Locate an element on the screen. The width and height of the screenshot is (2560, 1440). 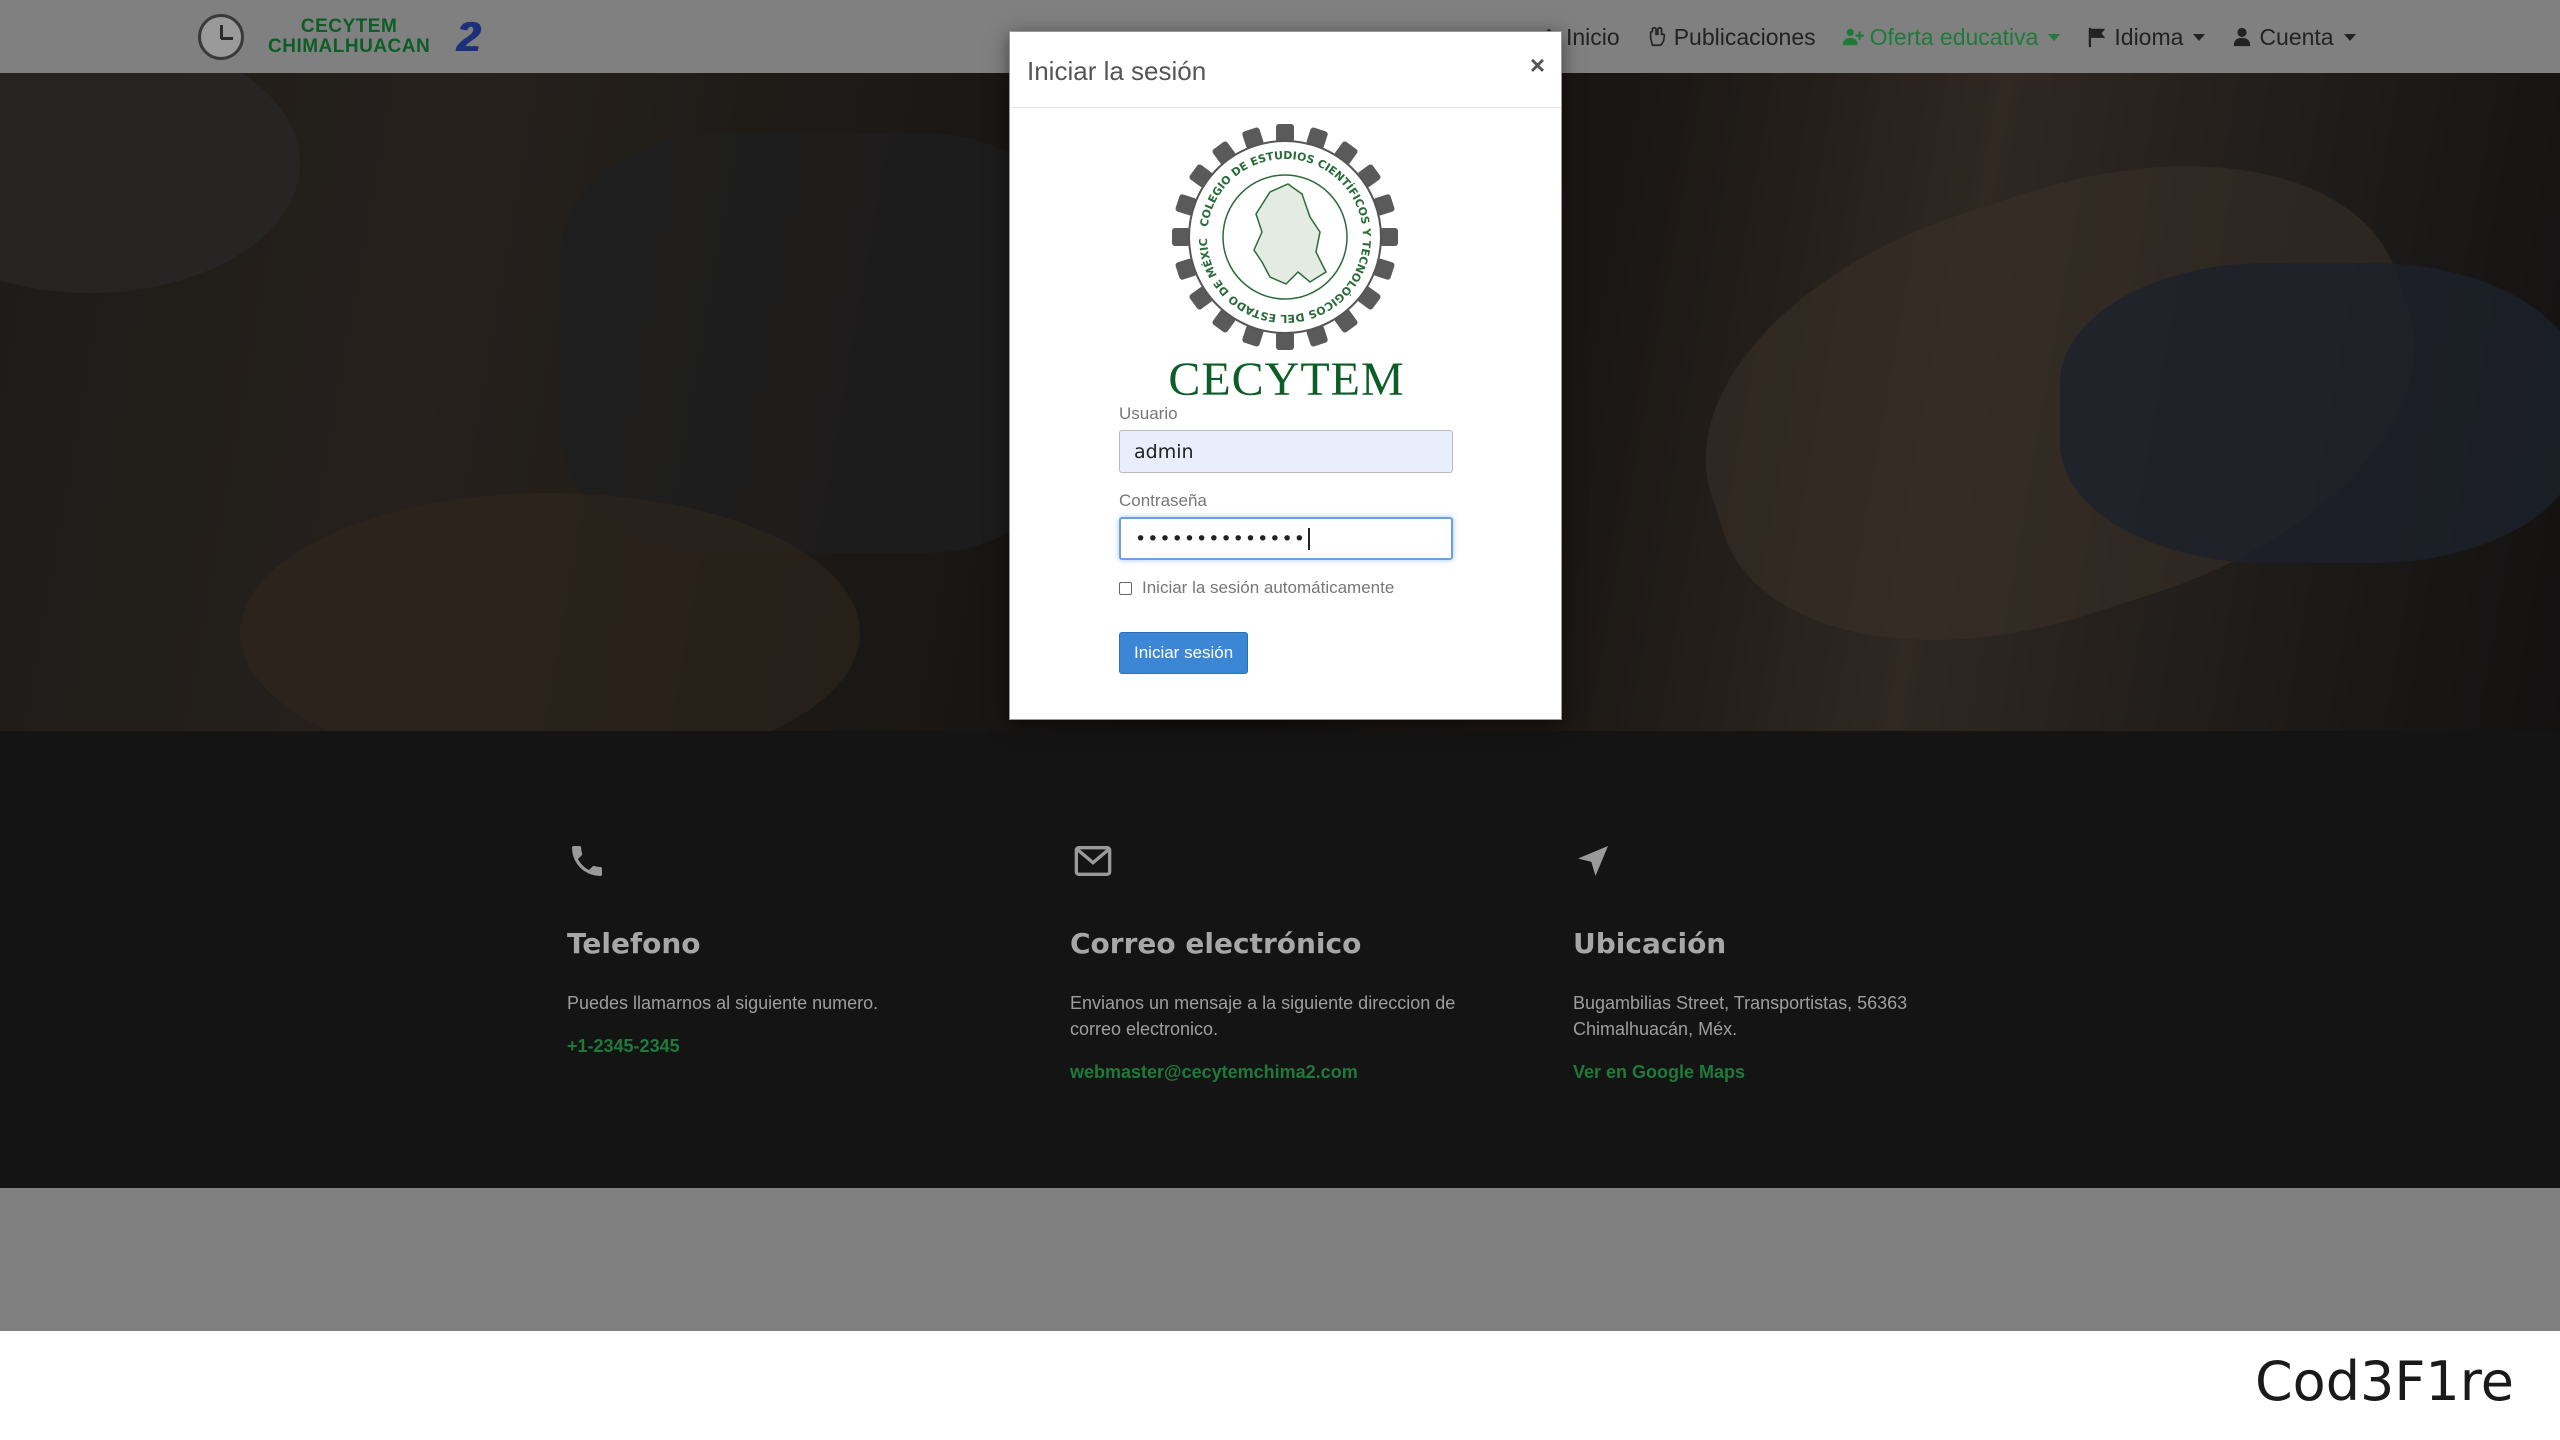
nav-item-cuenta: Cuenta is located at coordinates (2293, 37).